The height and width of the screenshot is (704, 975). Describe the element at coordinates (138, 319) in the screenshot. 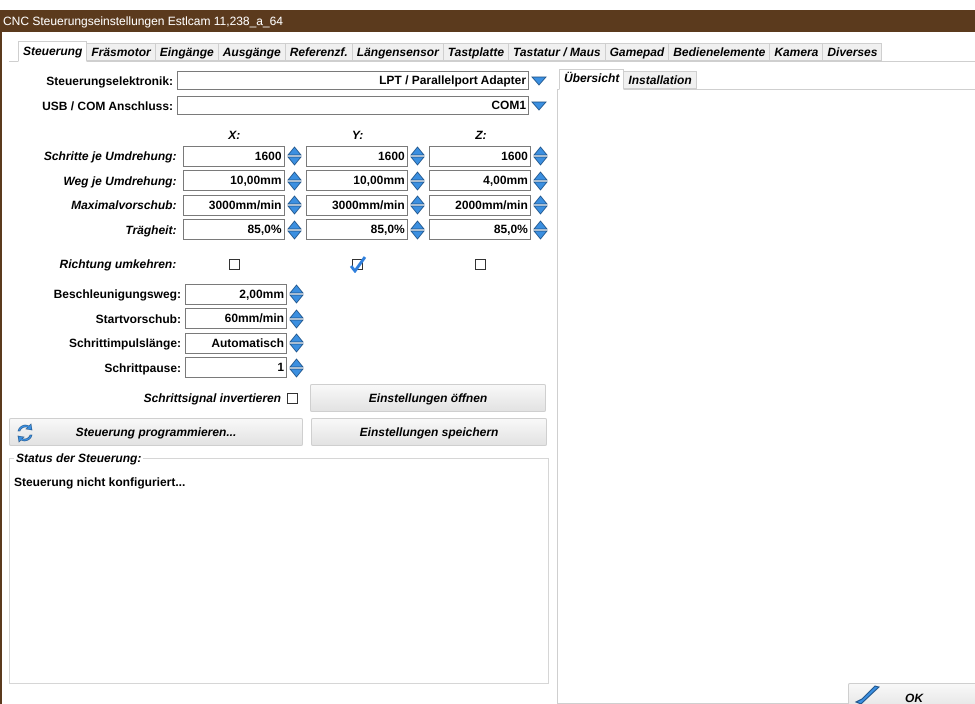

I see `field-label: Startvorschub:` at that location.